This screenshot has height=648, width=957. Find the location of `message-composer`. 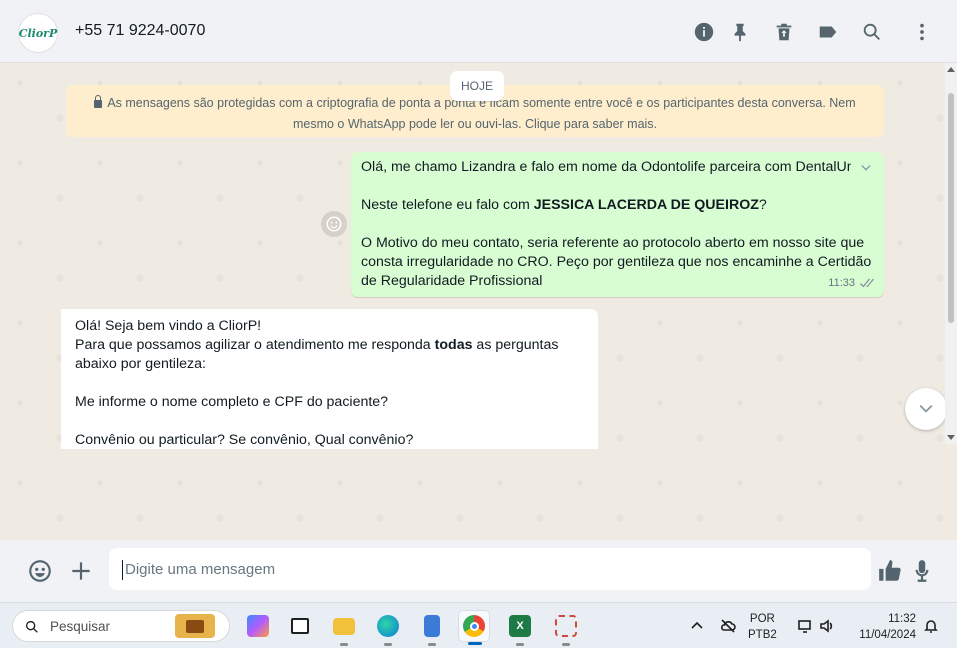

message-composer is located at coordinates (478, 571).